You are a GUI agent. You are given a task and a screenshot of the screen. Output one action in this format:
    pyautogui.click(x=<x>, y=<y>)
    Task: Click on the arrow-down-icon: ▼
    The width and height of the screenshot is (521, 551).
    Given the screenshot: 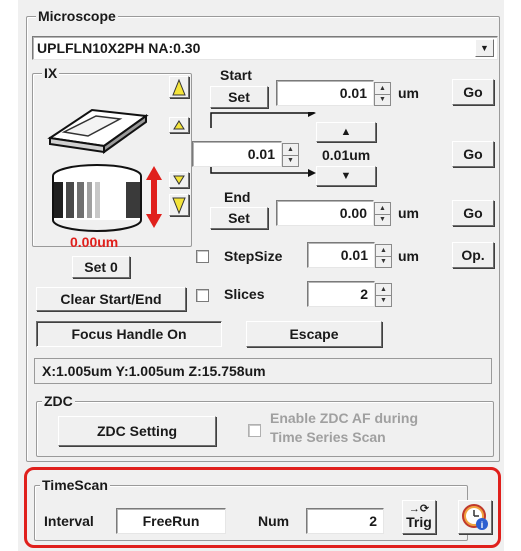 What is the action you would take?
    pyautogui.click(x=346, y=176)
    